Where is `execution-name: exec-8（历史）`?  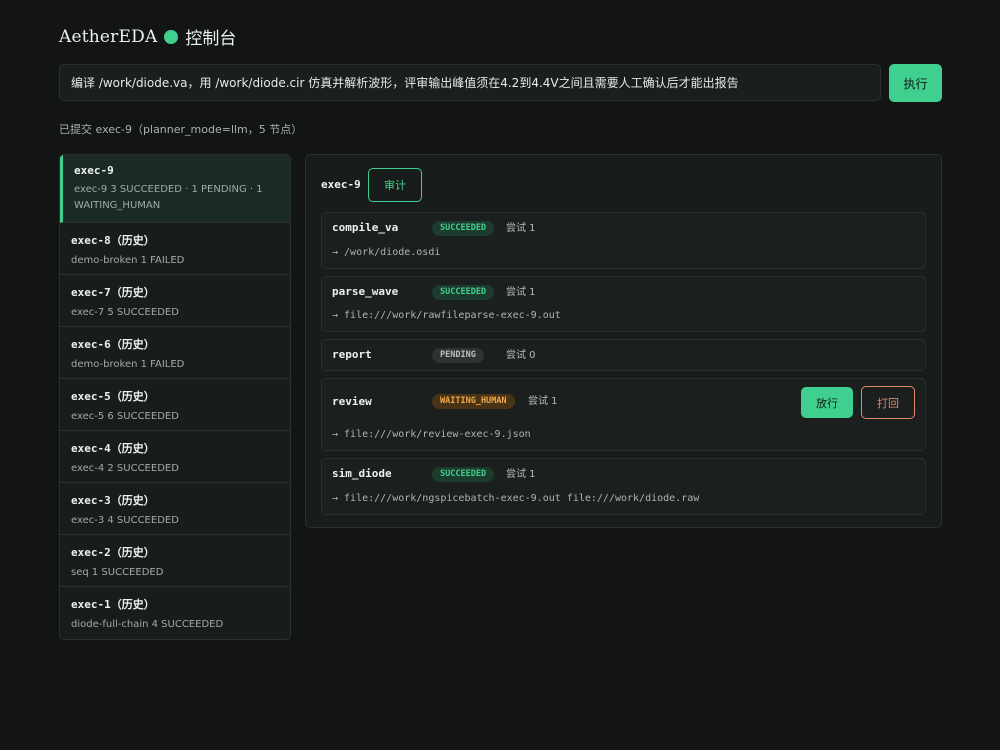 execution-name: exec-8（历史） is located at coordinates (113, 240).